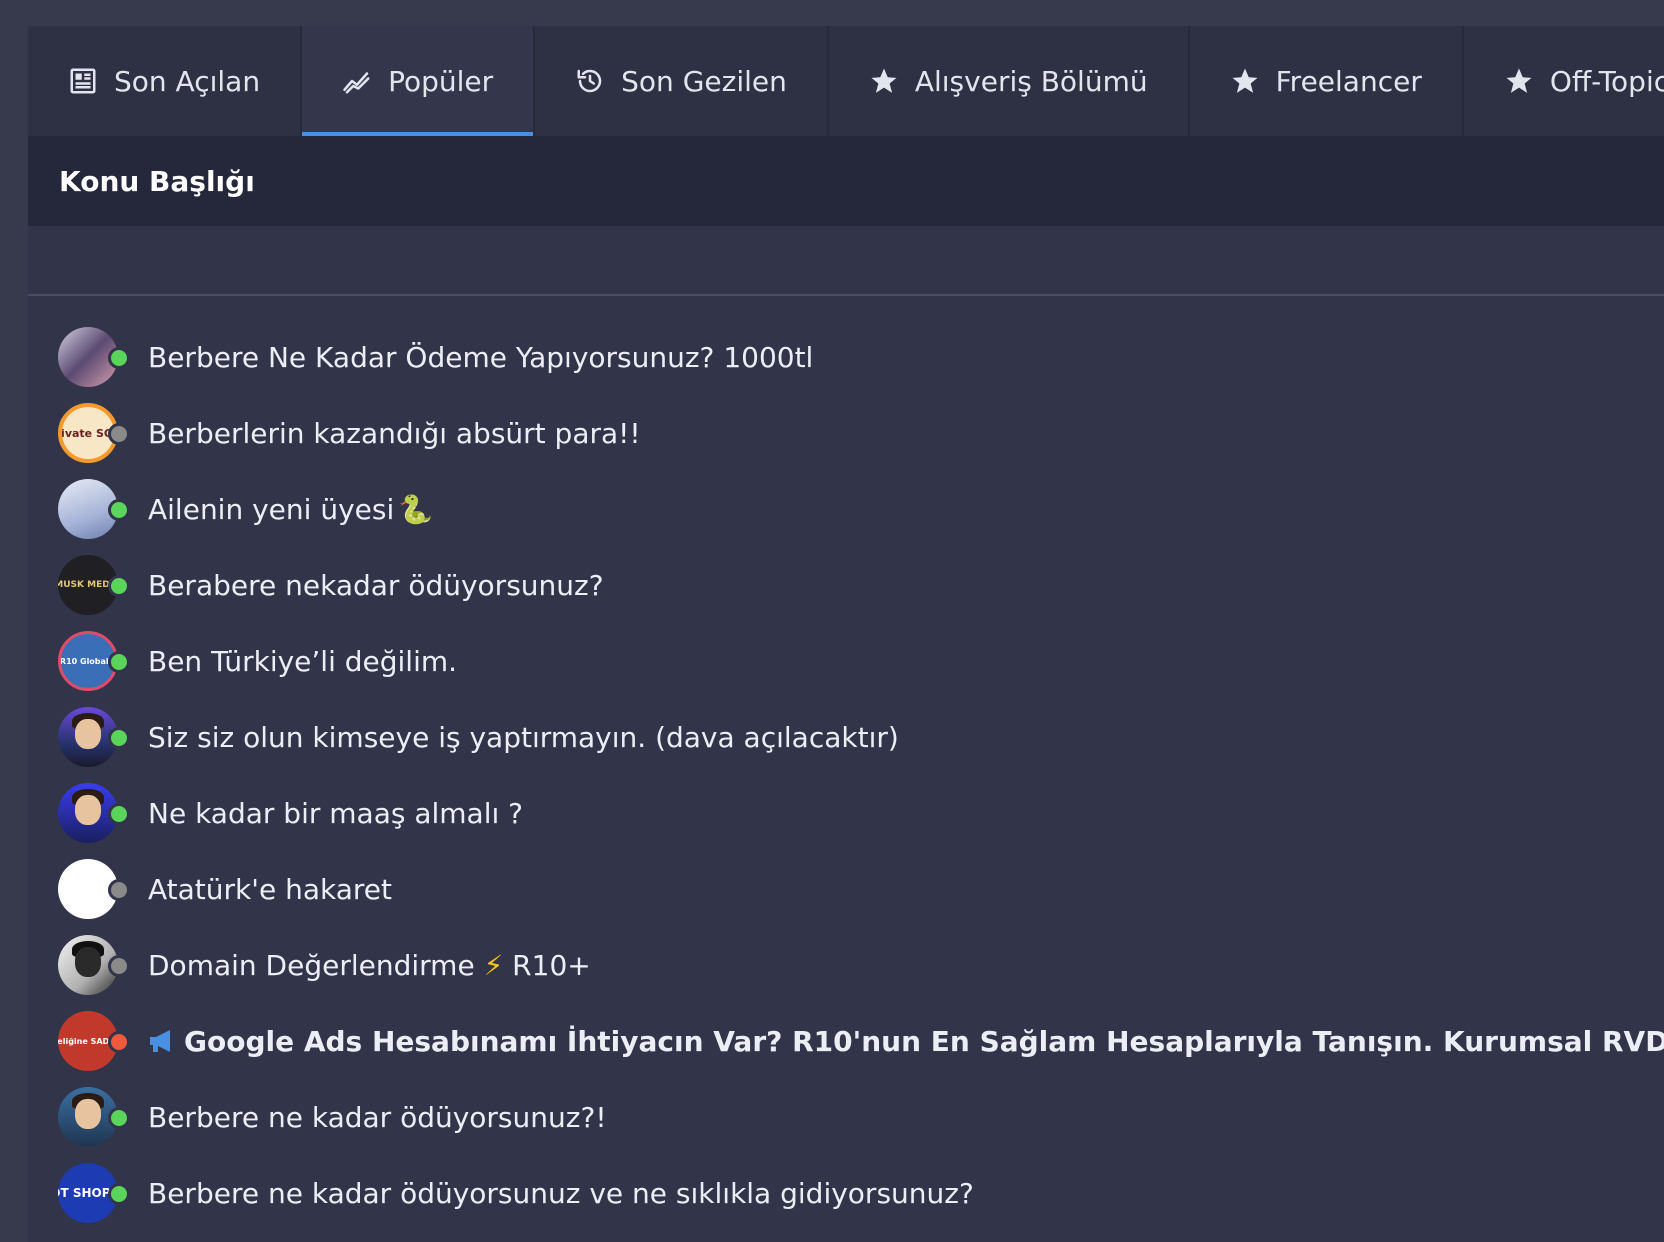 The image size is (1664, 1242). Describe the element at coordinates (376, 585) in the screenshot. I see `topic-link: Berabere nekadar ödüyorsunuz?` at that location.